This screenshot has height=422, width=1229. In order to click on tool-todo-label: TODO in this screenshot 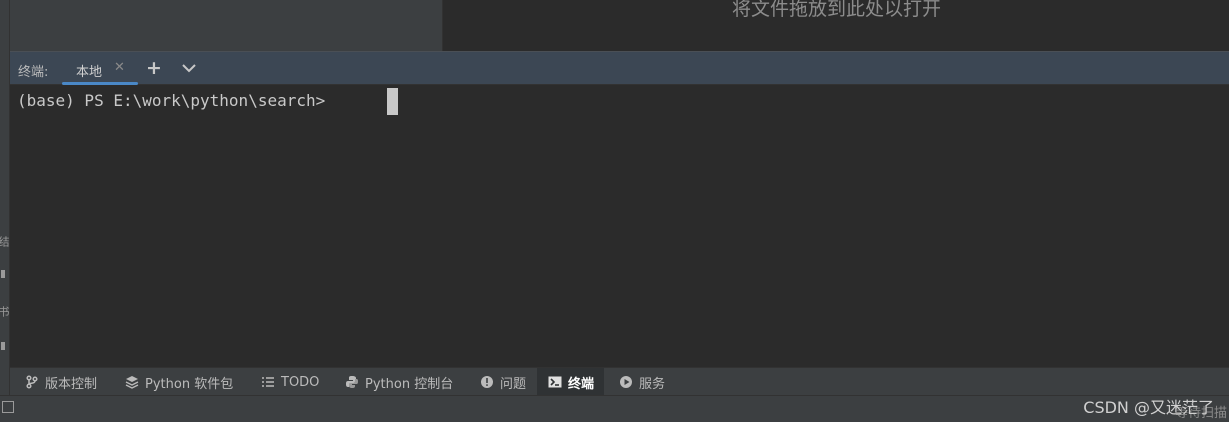, I will do `click(300, 382)`.